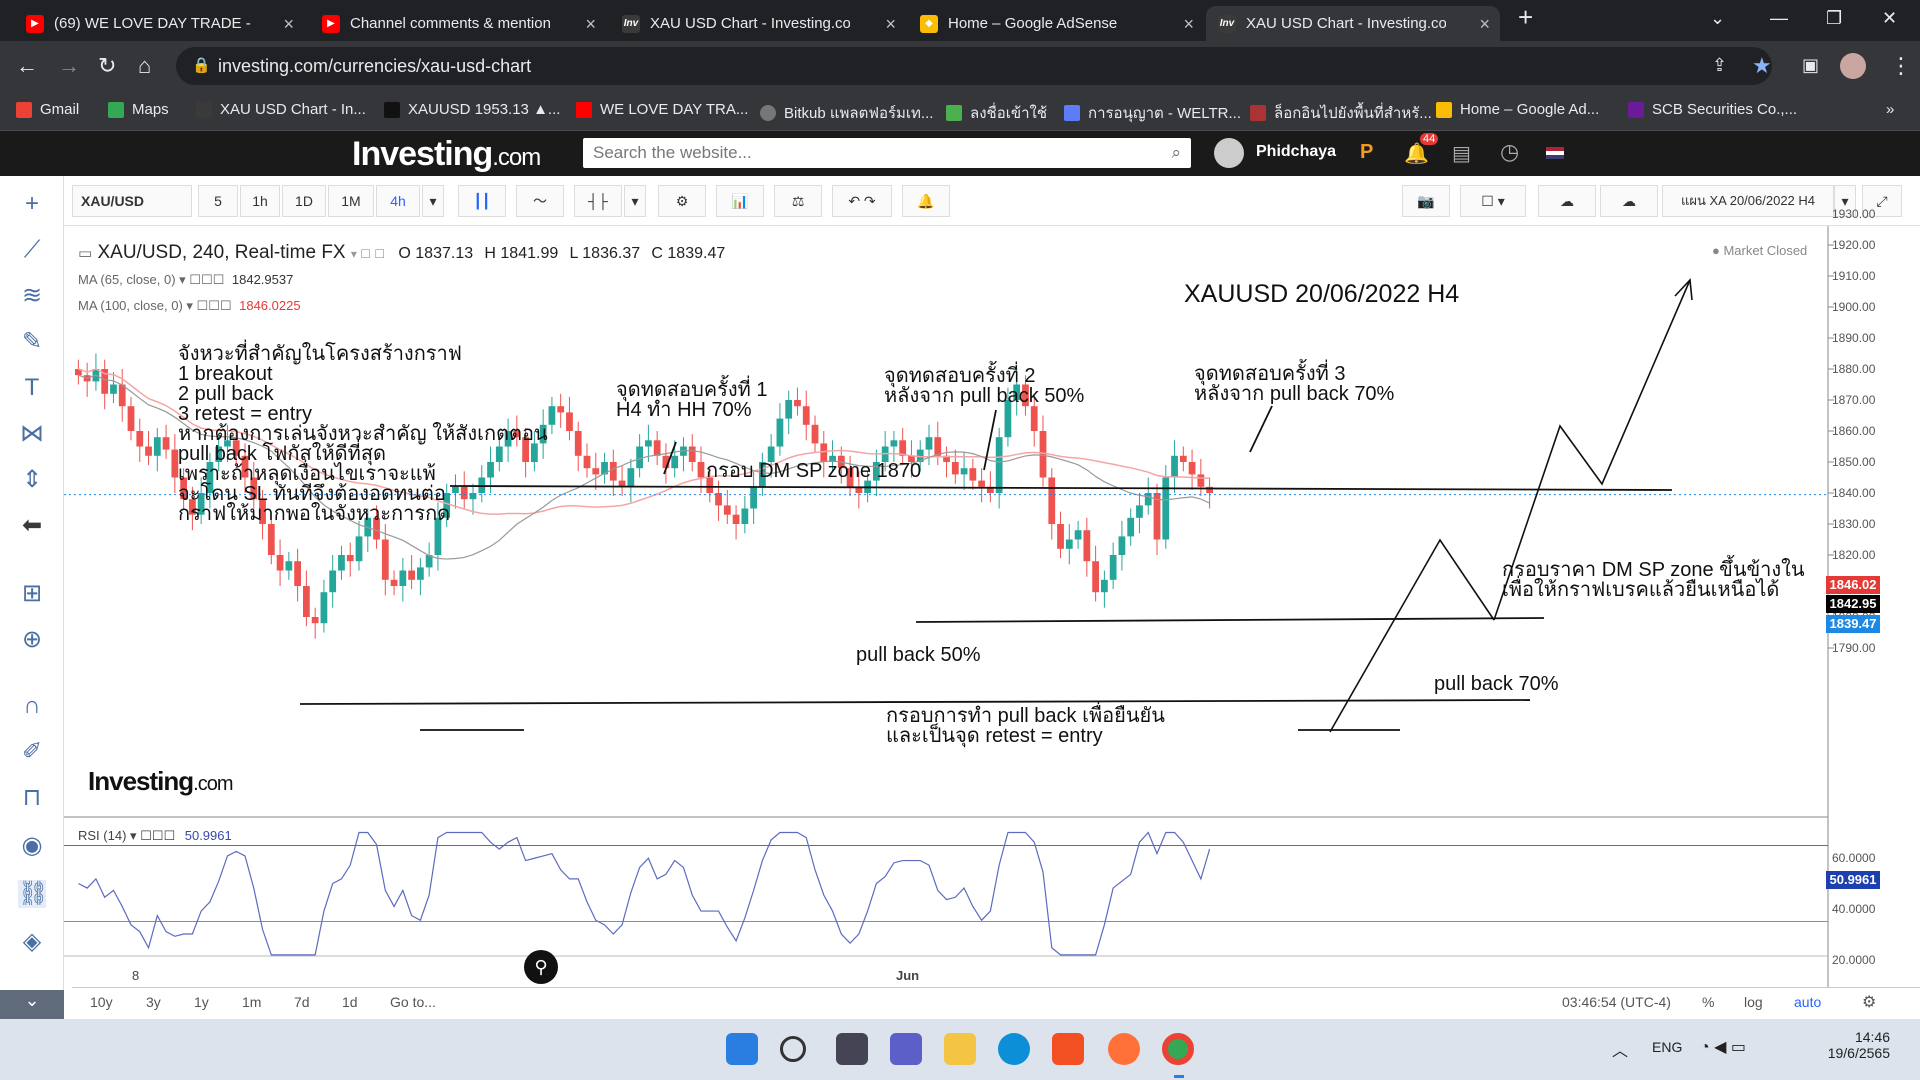 Image resolution: width=1920 pixels, height=1080 pixels. Describe the element at coordinates (1810, 65) in the screenshot. I see `sidepanel-icon: ▣` at that location.